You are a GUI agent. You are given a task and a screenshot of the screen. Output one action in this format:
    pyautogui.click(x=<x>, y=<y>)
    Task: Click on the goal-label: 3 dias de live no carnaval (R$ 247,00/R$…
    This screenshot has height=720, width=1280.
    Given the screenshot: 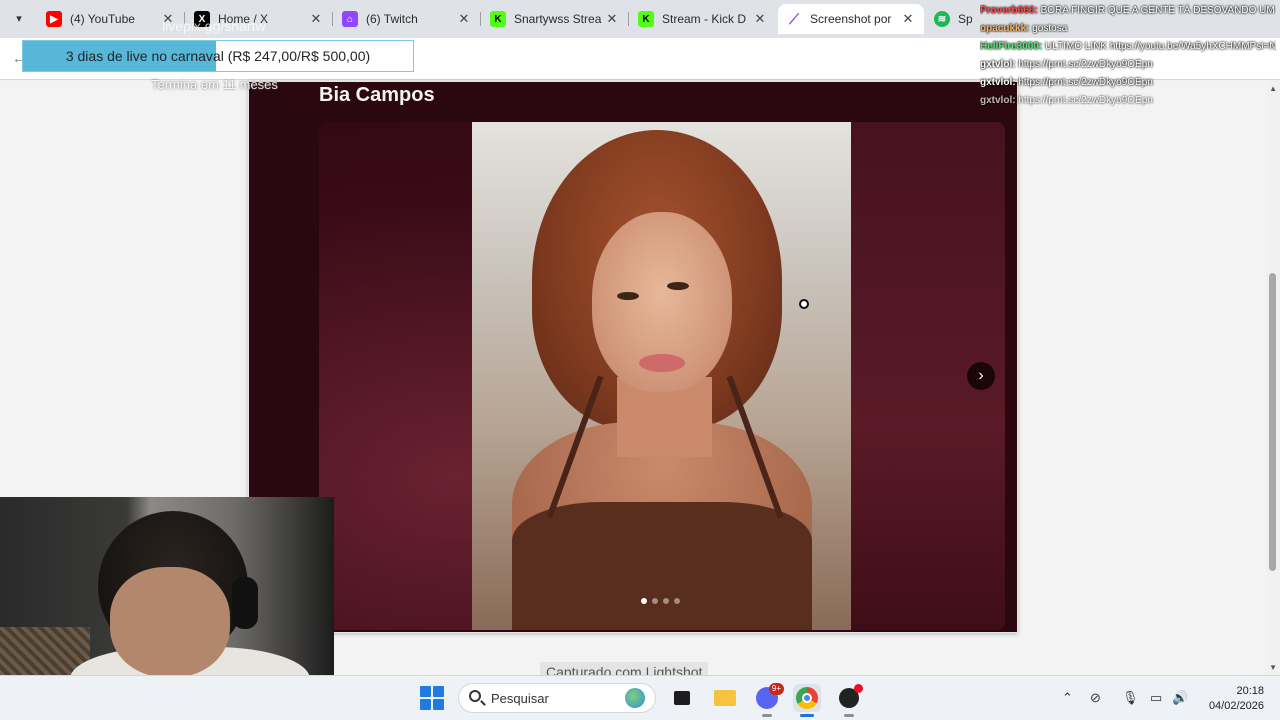 What is the action you would take?
    pyautogui.click(x=218, y=56)
    